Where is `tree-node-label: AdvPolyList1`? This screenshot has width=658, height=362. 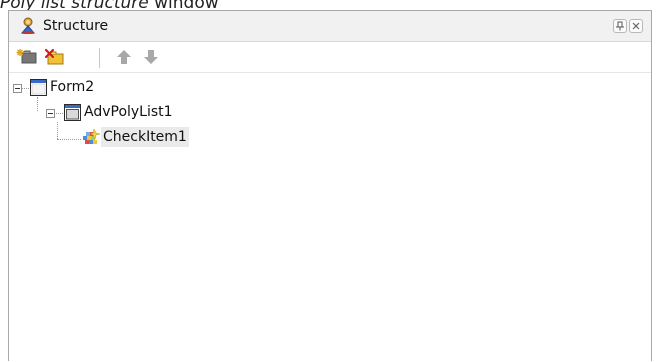 tree-node-label: AdvPolyList1 is located at coordinates (128, 112).